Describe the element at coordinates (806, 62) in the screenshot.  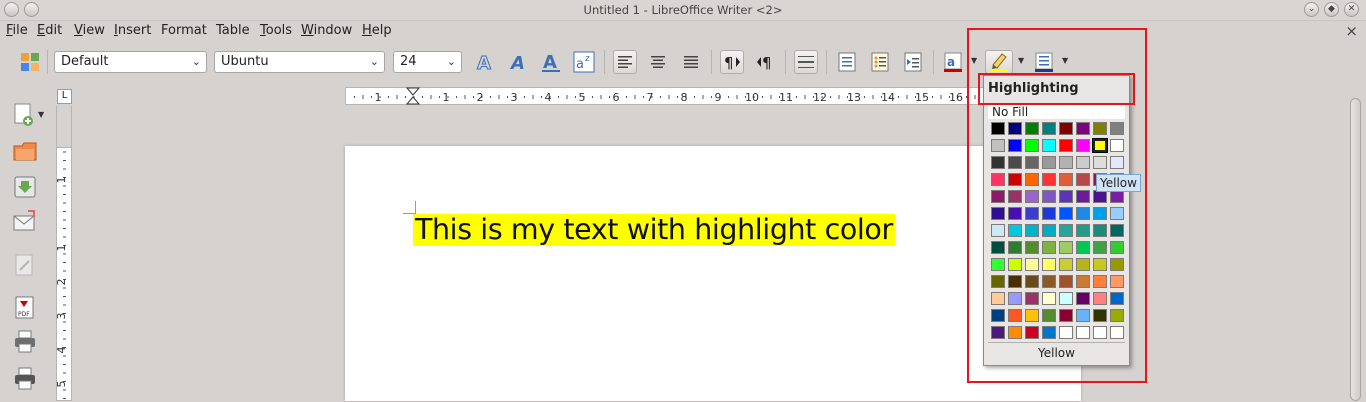
I see `paragraph-border-icon` at that location.